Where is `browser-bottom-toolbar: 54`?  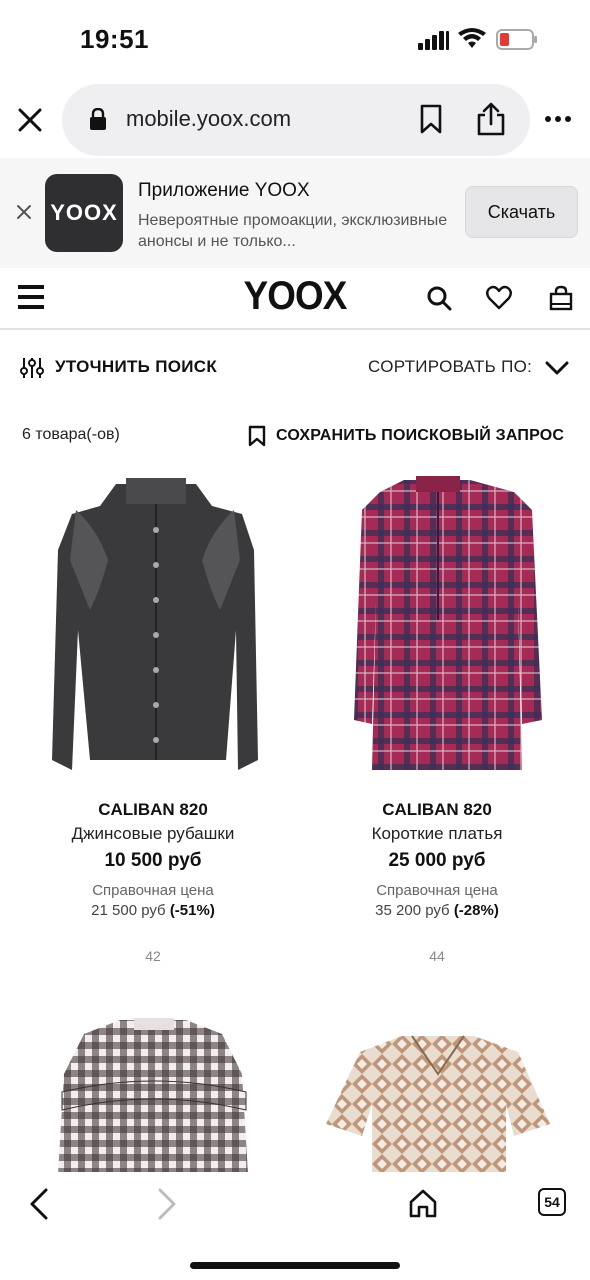
browser-bottom-toolbar: 54 is located at coordinates (295, 1226).